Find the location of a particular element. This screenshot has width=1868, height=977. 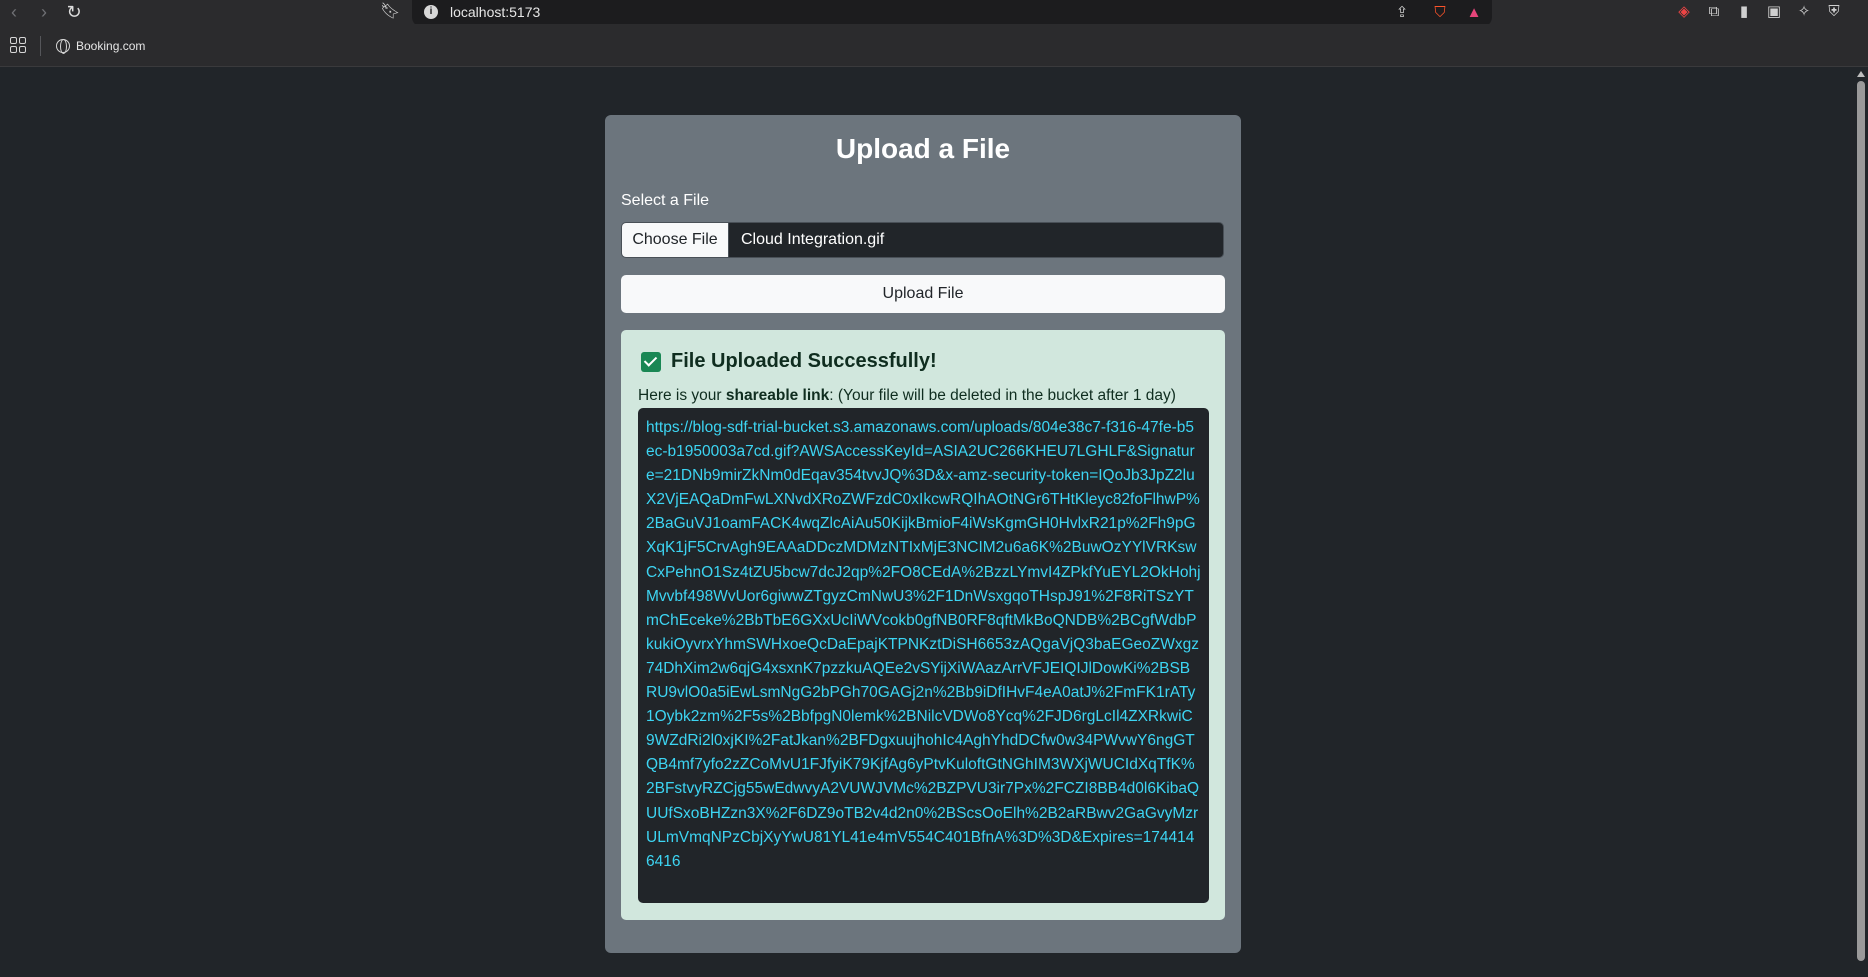

reload-icon: ↻ is located at coordinates (74, 12).